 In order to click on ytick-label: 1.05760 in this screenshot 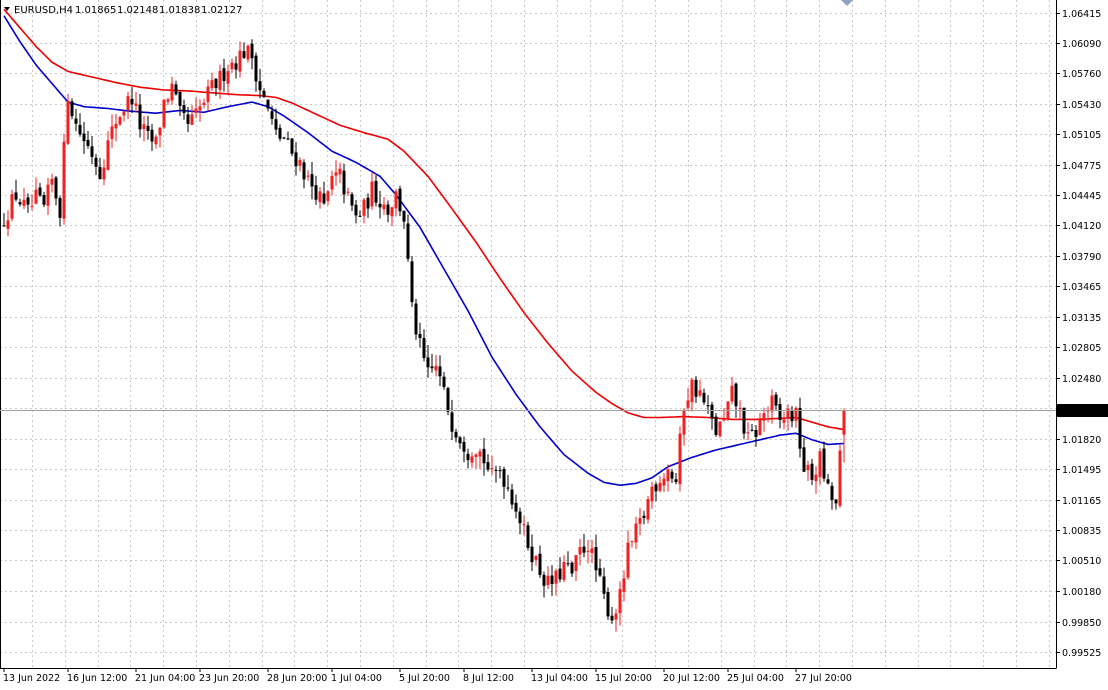, I will do `click(1081, 74)`.